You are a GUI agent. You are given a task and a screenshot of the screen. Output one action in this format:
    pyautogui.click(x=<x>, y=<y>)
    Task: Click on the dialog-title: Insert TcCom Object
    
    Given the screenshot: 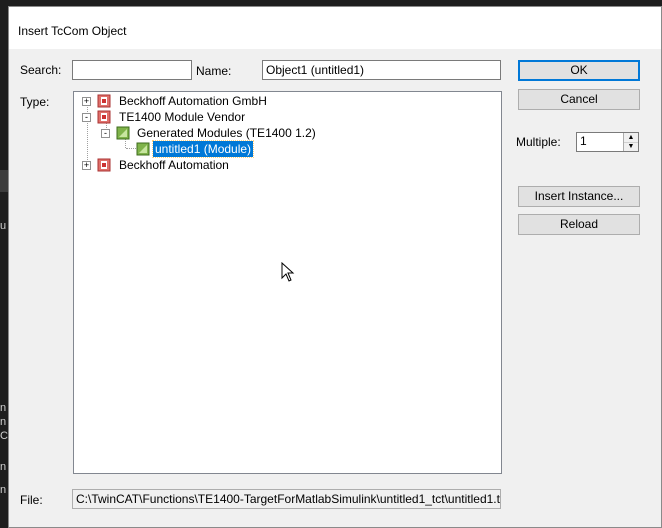 What is the action you would take?
    pyautogui.click(x=72, y=31)
    